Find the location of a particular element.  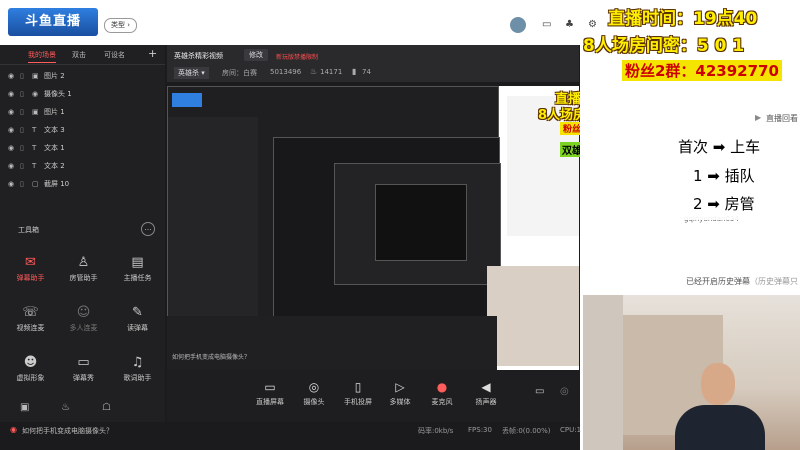

tool-multi-link: ☺ 多人连麦 is located at coordinates (83, 319).